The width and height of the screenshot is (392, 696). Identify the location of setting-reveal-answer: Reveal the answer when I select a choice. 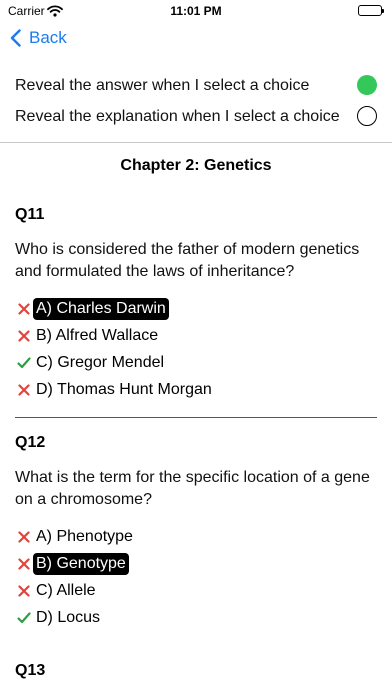
(196, 85).